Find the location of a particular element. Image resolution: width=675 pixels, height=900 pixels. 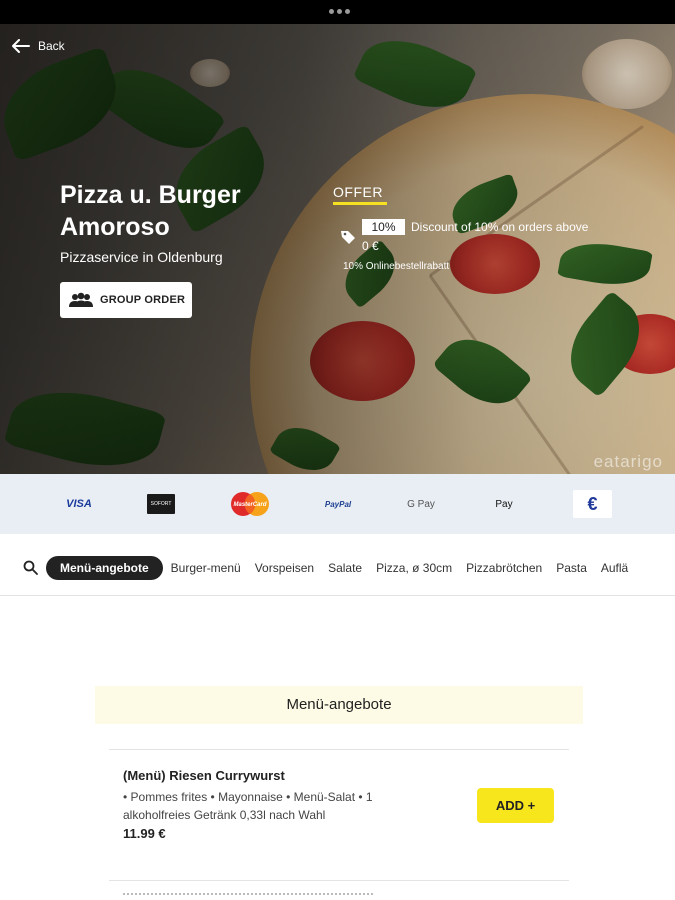

item-name: (Menü) Riesen Currywurst is located at coordinates (204, 775).